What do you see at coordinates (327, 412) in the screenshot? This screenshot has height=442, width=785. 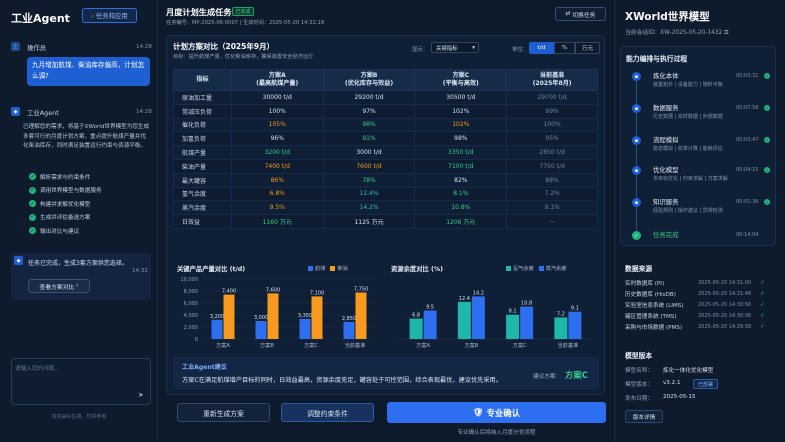 I see `adjust-constraints-button: 调整约束条件` at bounding box center [327, 412].